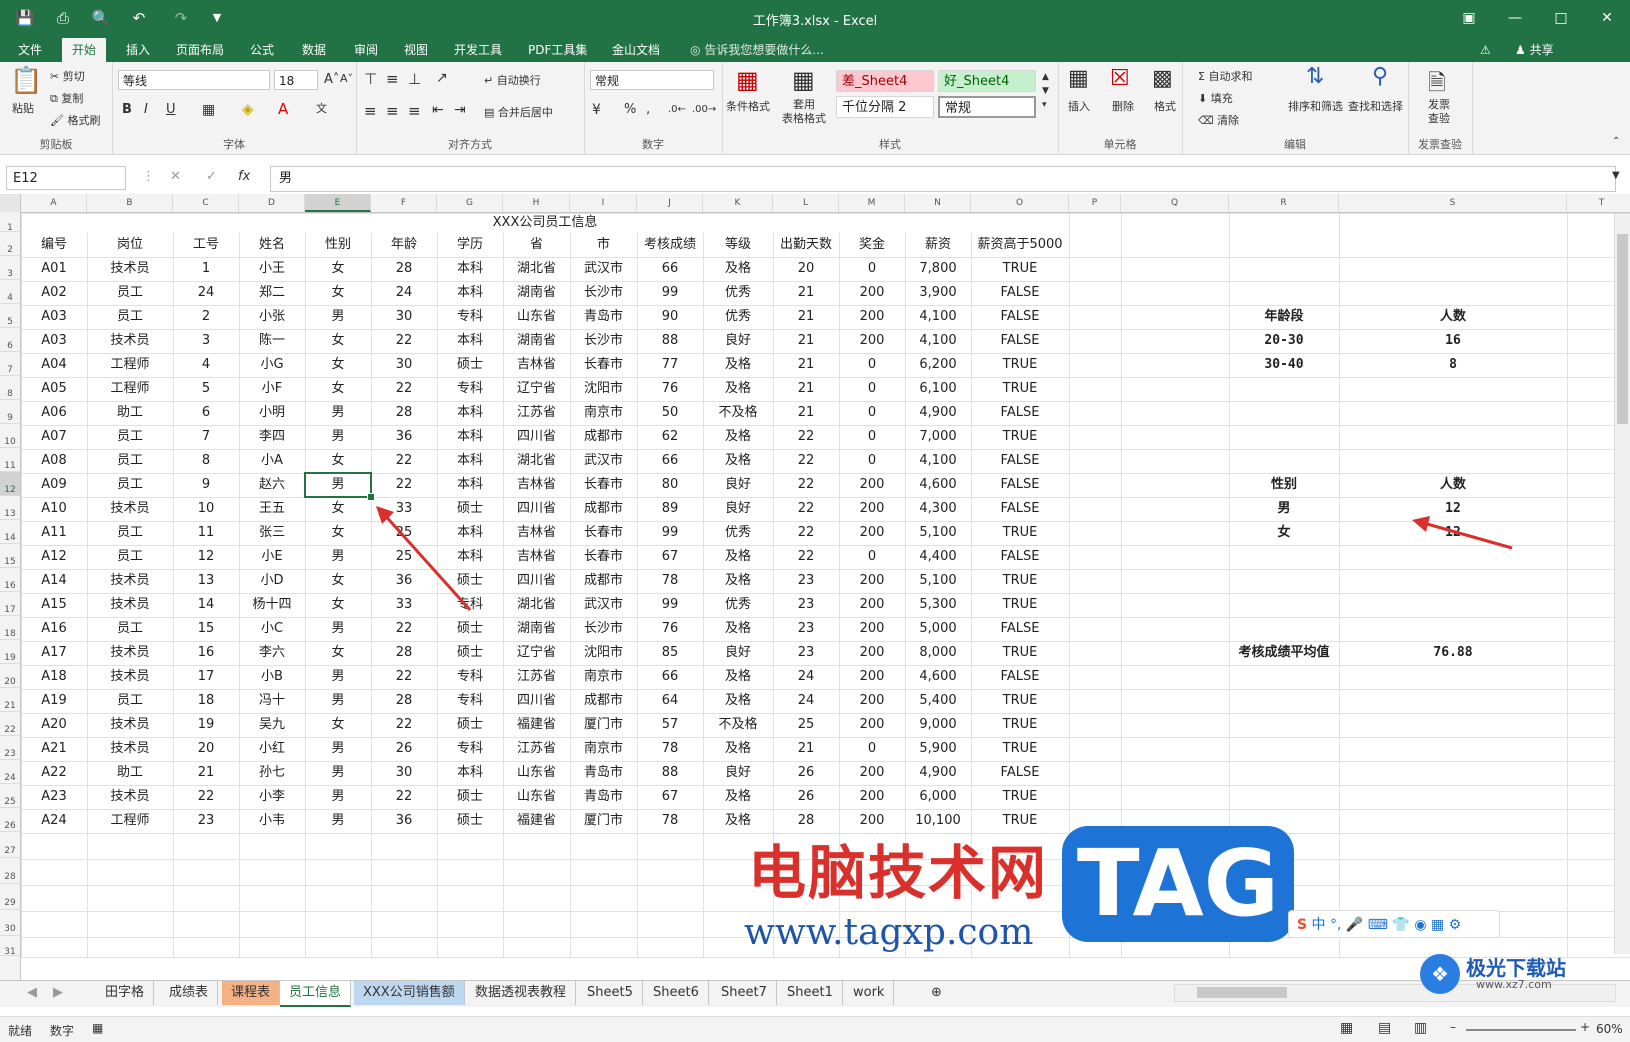 The height and width of the screenshot is (1042, 1630). I want to click on table-cell: 助工, so click(130, 413).